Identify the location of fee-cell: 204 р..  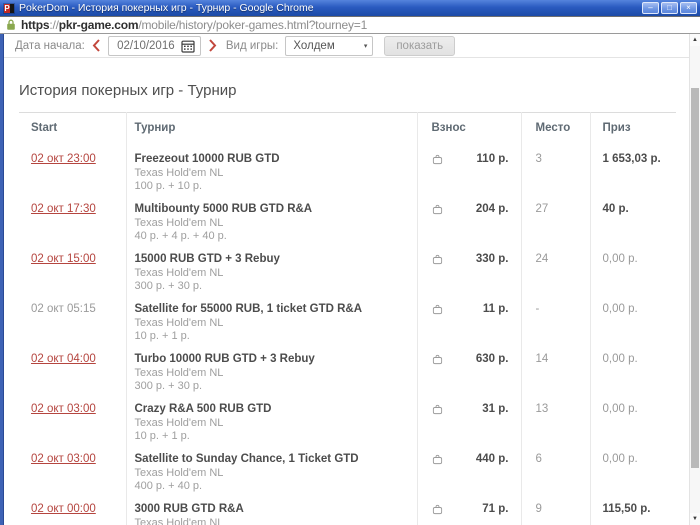
(469, 218).